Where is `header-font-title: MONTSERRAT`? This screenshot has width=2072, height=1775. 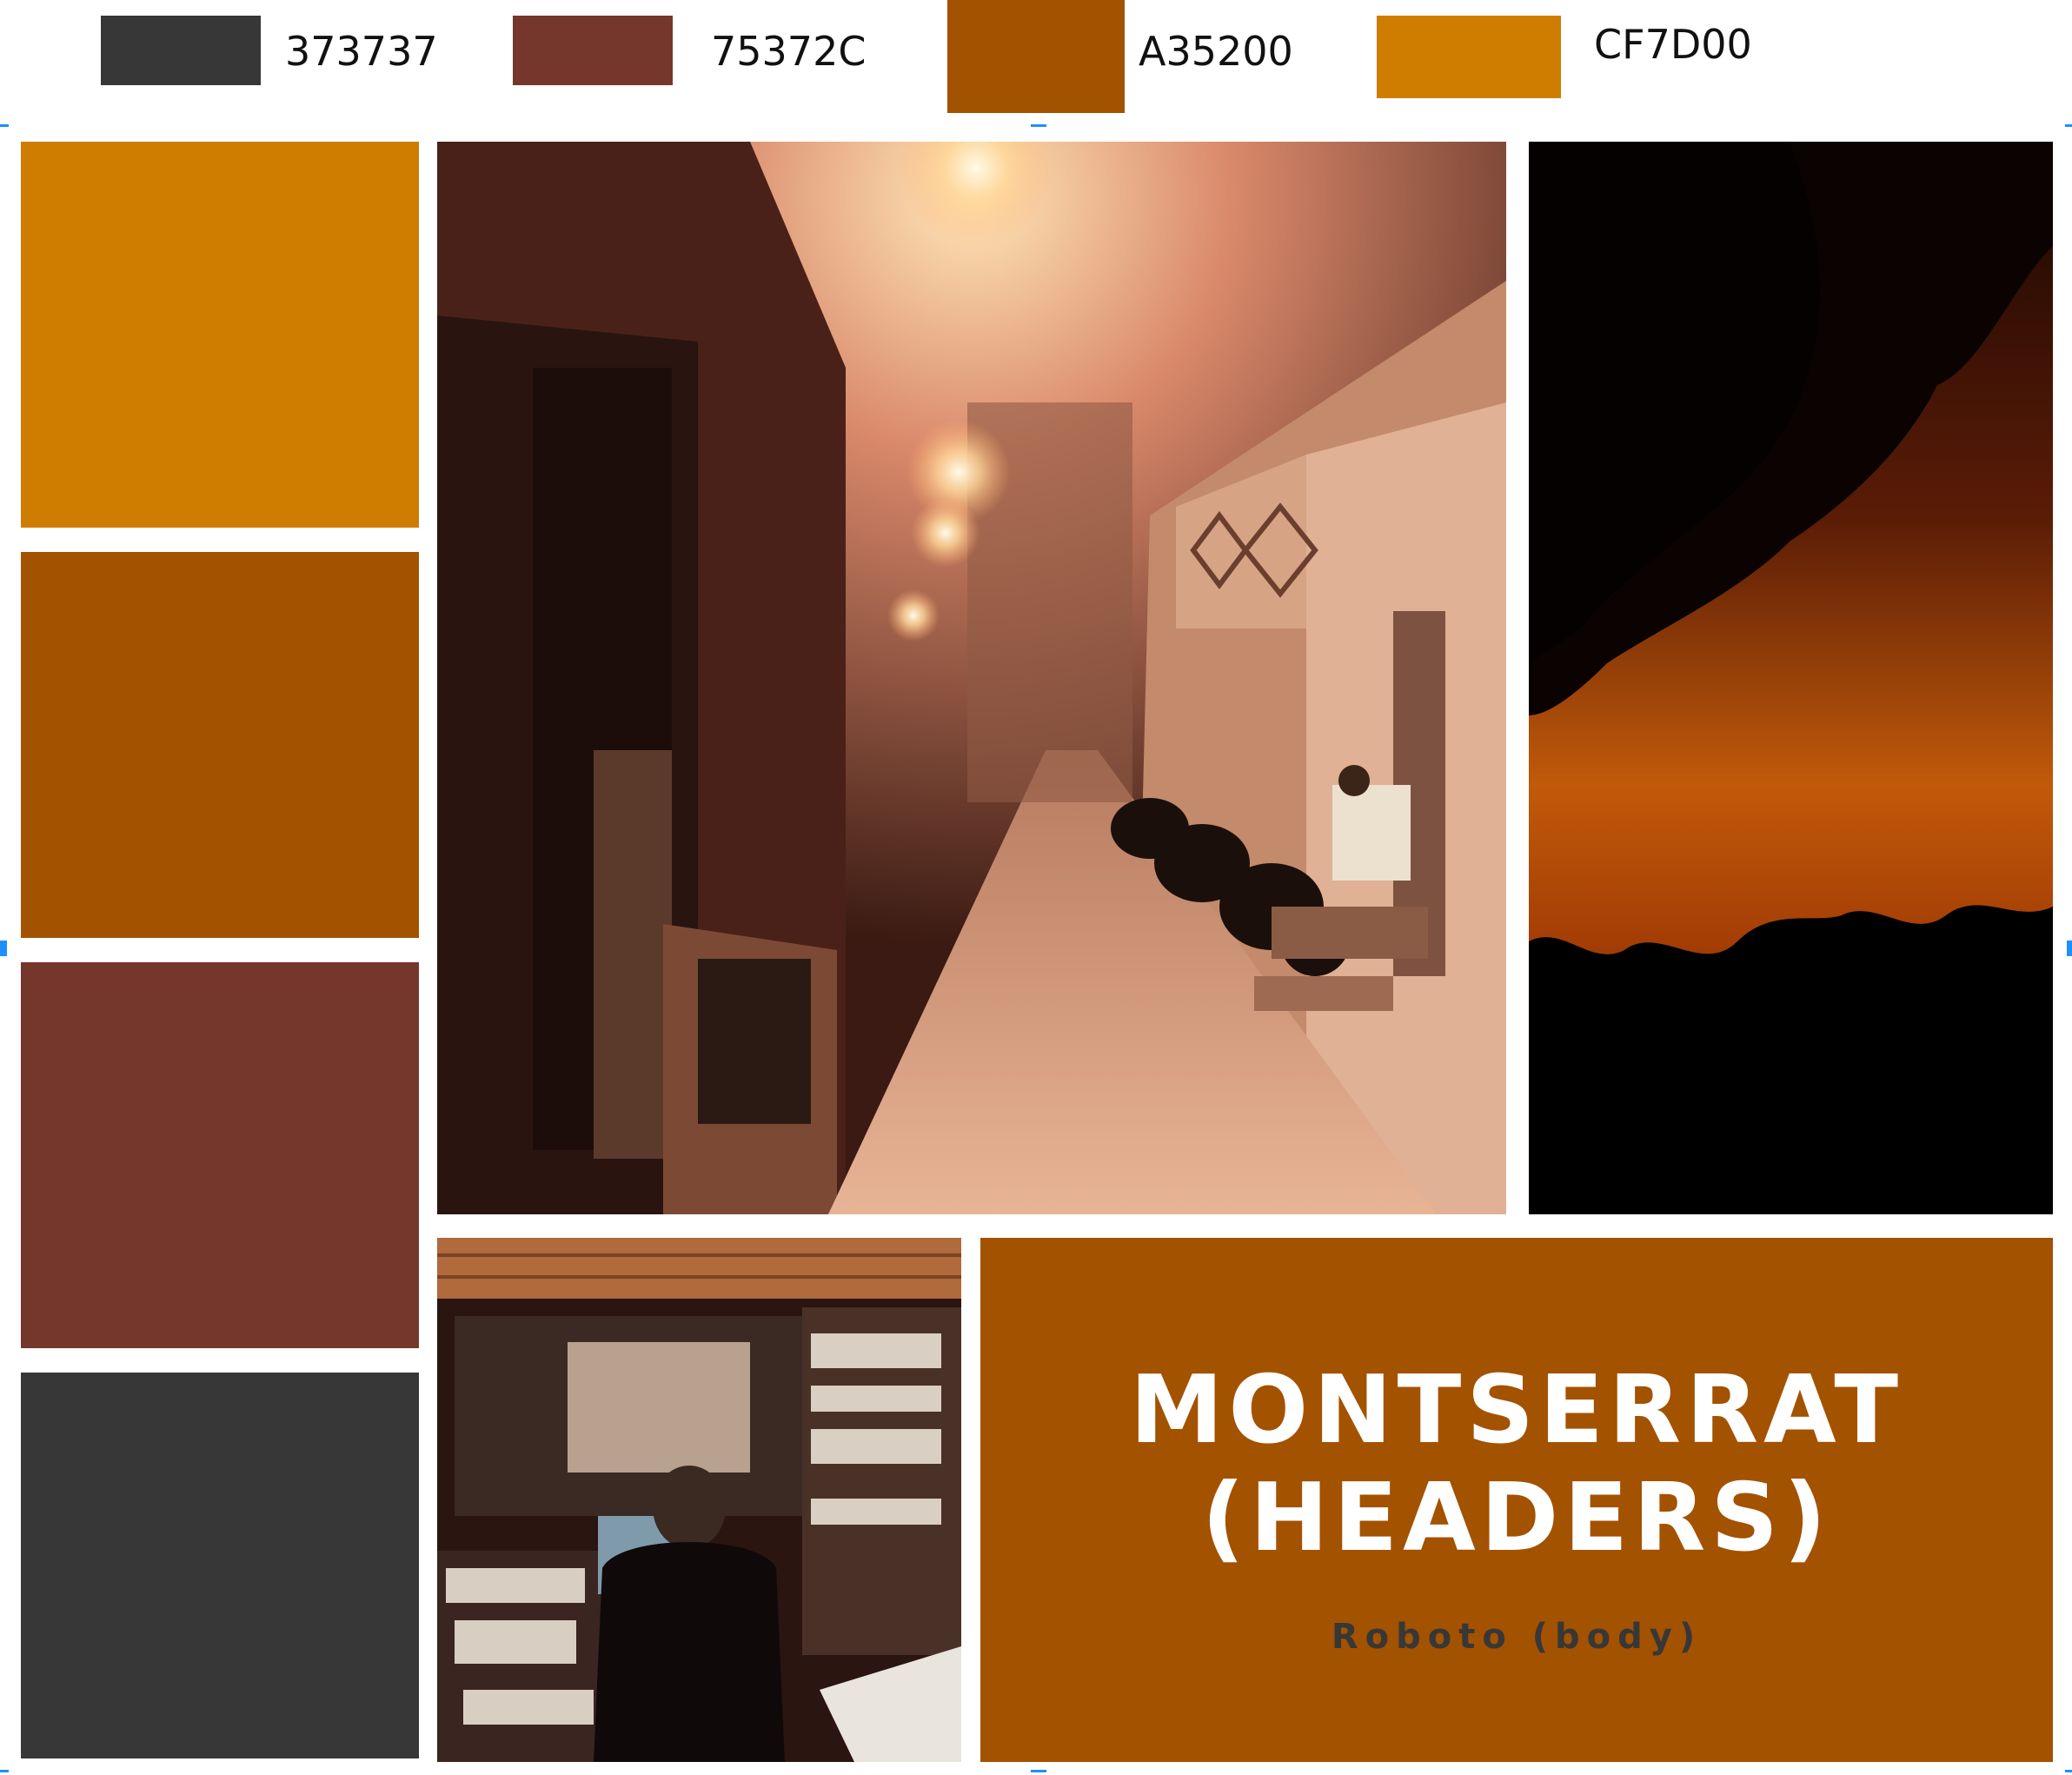
header-font-title: MONTSERRAT is located at coordinates (1516, 1410).